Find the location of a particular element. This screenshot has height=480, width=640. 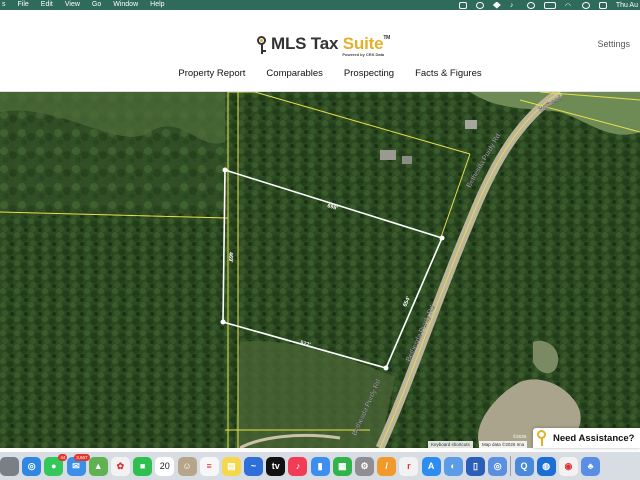

control-center-icon is located at coordinates (602, 5).